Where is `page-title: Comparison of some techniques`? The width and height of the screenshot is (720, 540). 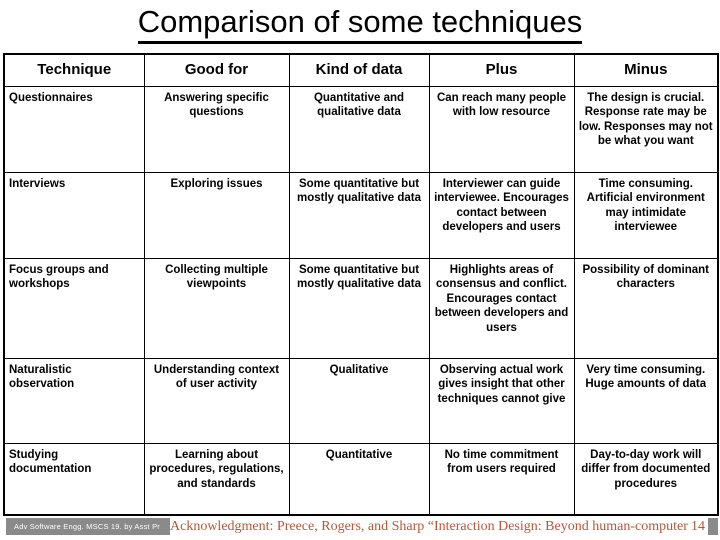 page-title: Comparison of some techniques is located at coordinates (360, 22).